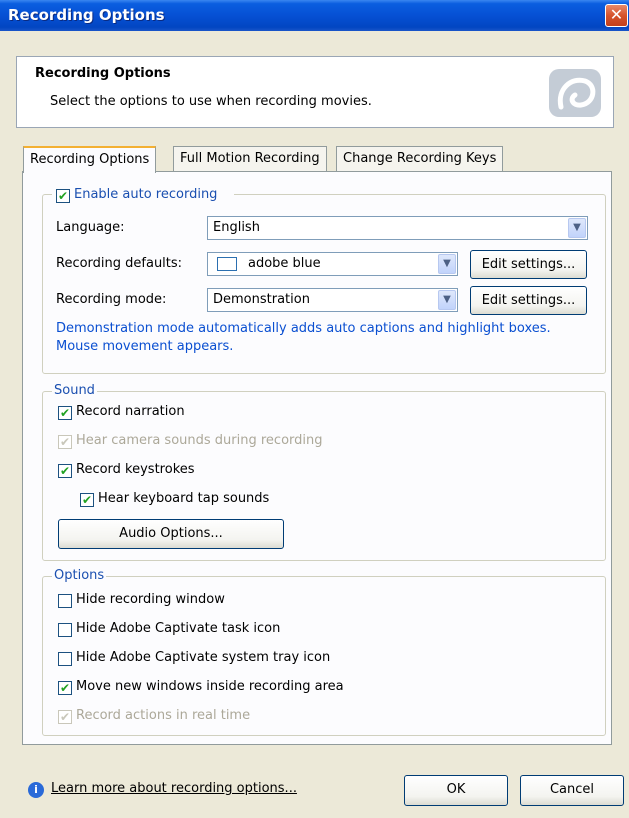  Describe the element at coordinates (65, 413) in the screenshot. I see `record-narration-checkbox: ✔` at that location.